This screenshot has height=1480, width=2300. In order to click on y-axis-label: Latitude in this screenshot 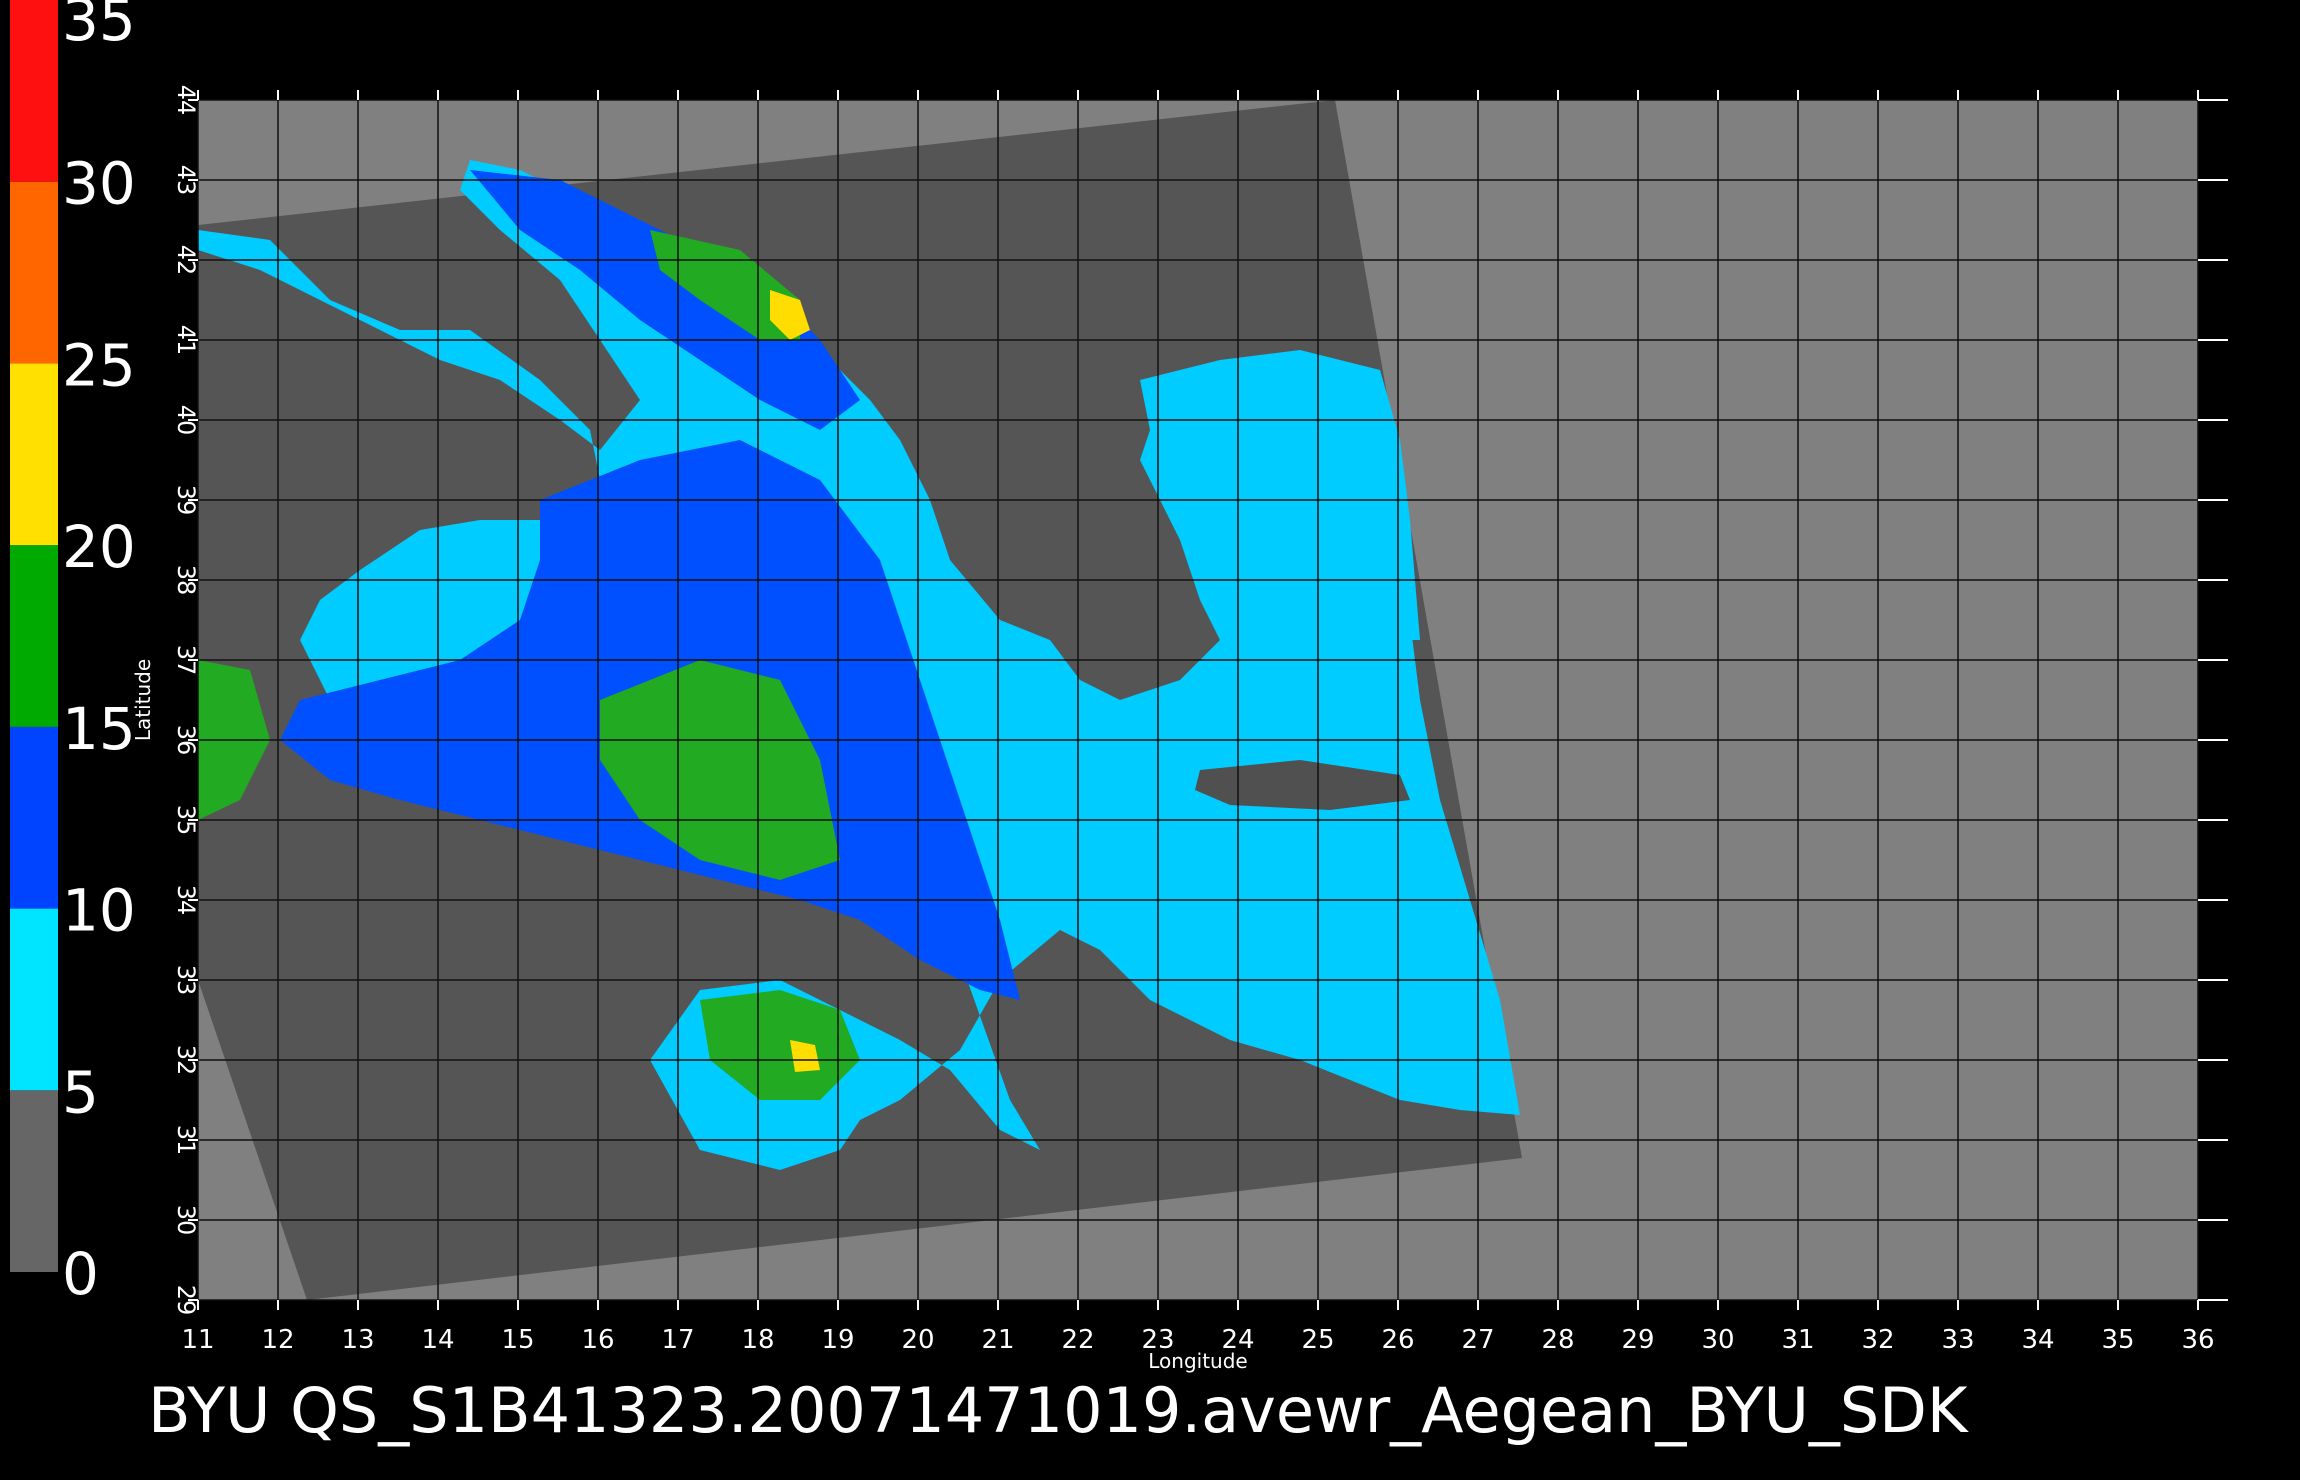, I will do `click(143, 700)`.